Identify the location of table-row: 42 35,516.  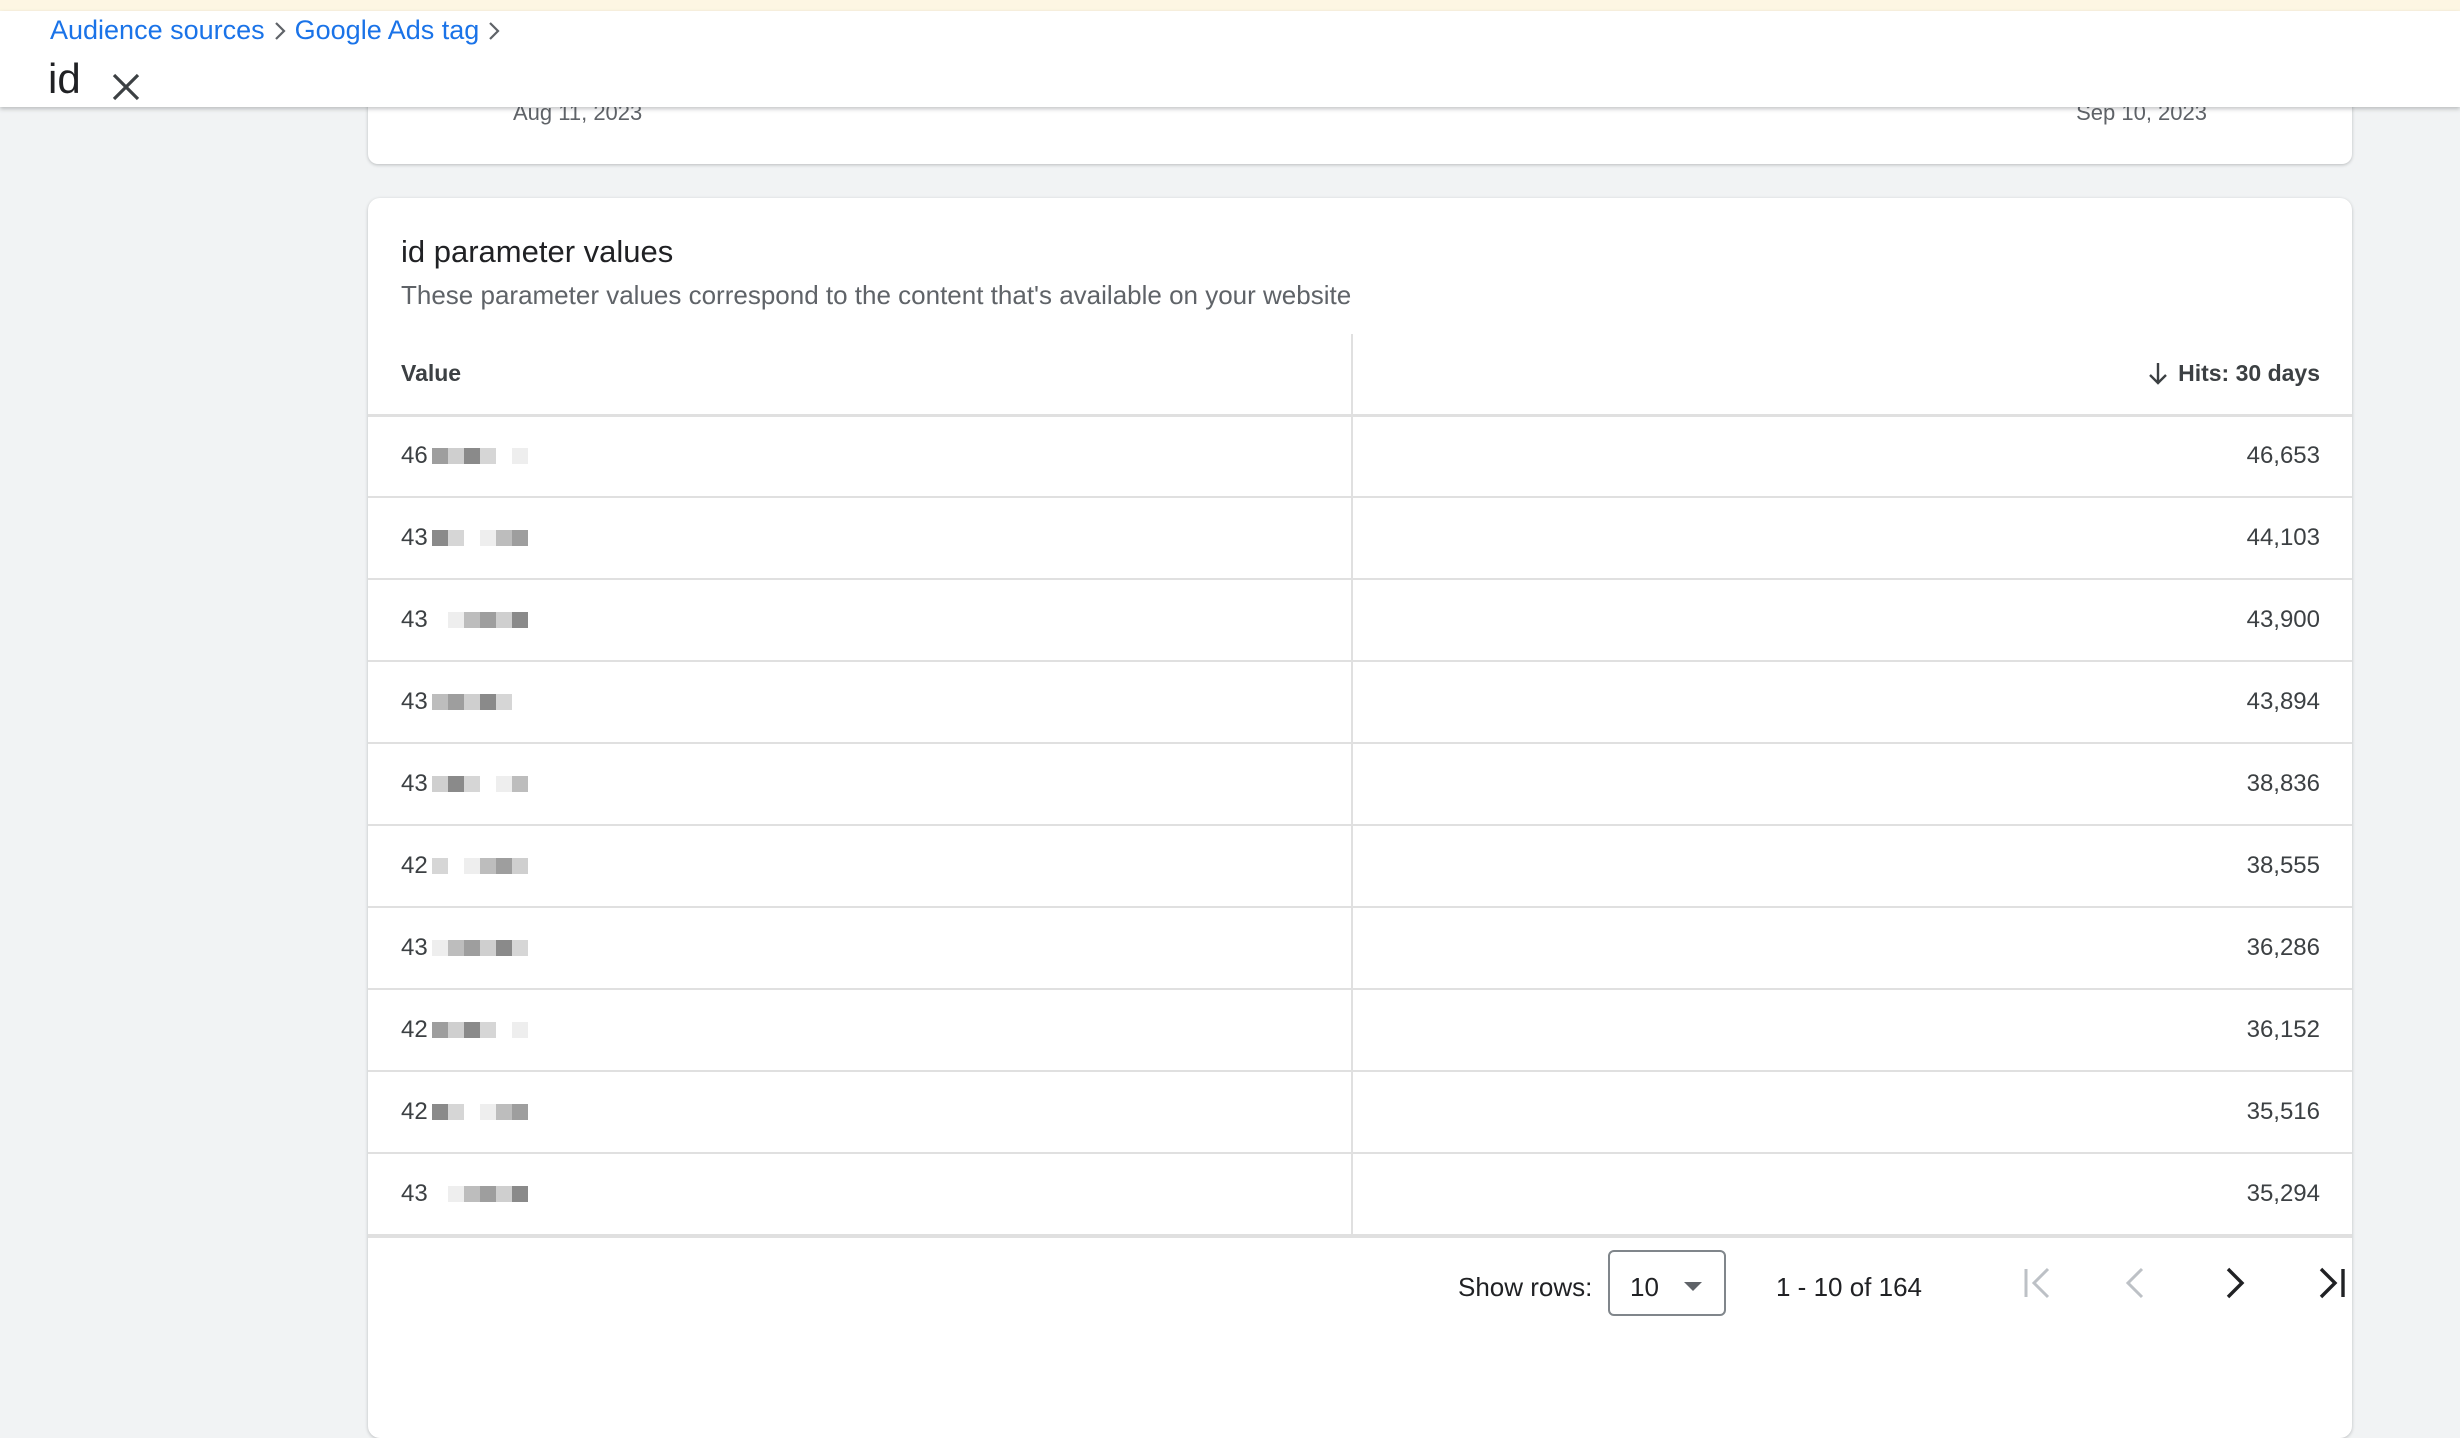
(1360, 1113).